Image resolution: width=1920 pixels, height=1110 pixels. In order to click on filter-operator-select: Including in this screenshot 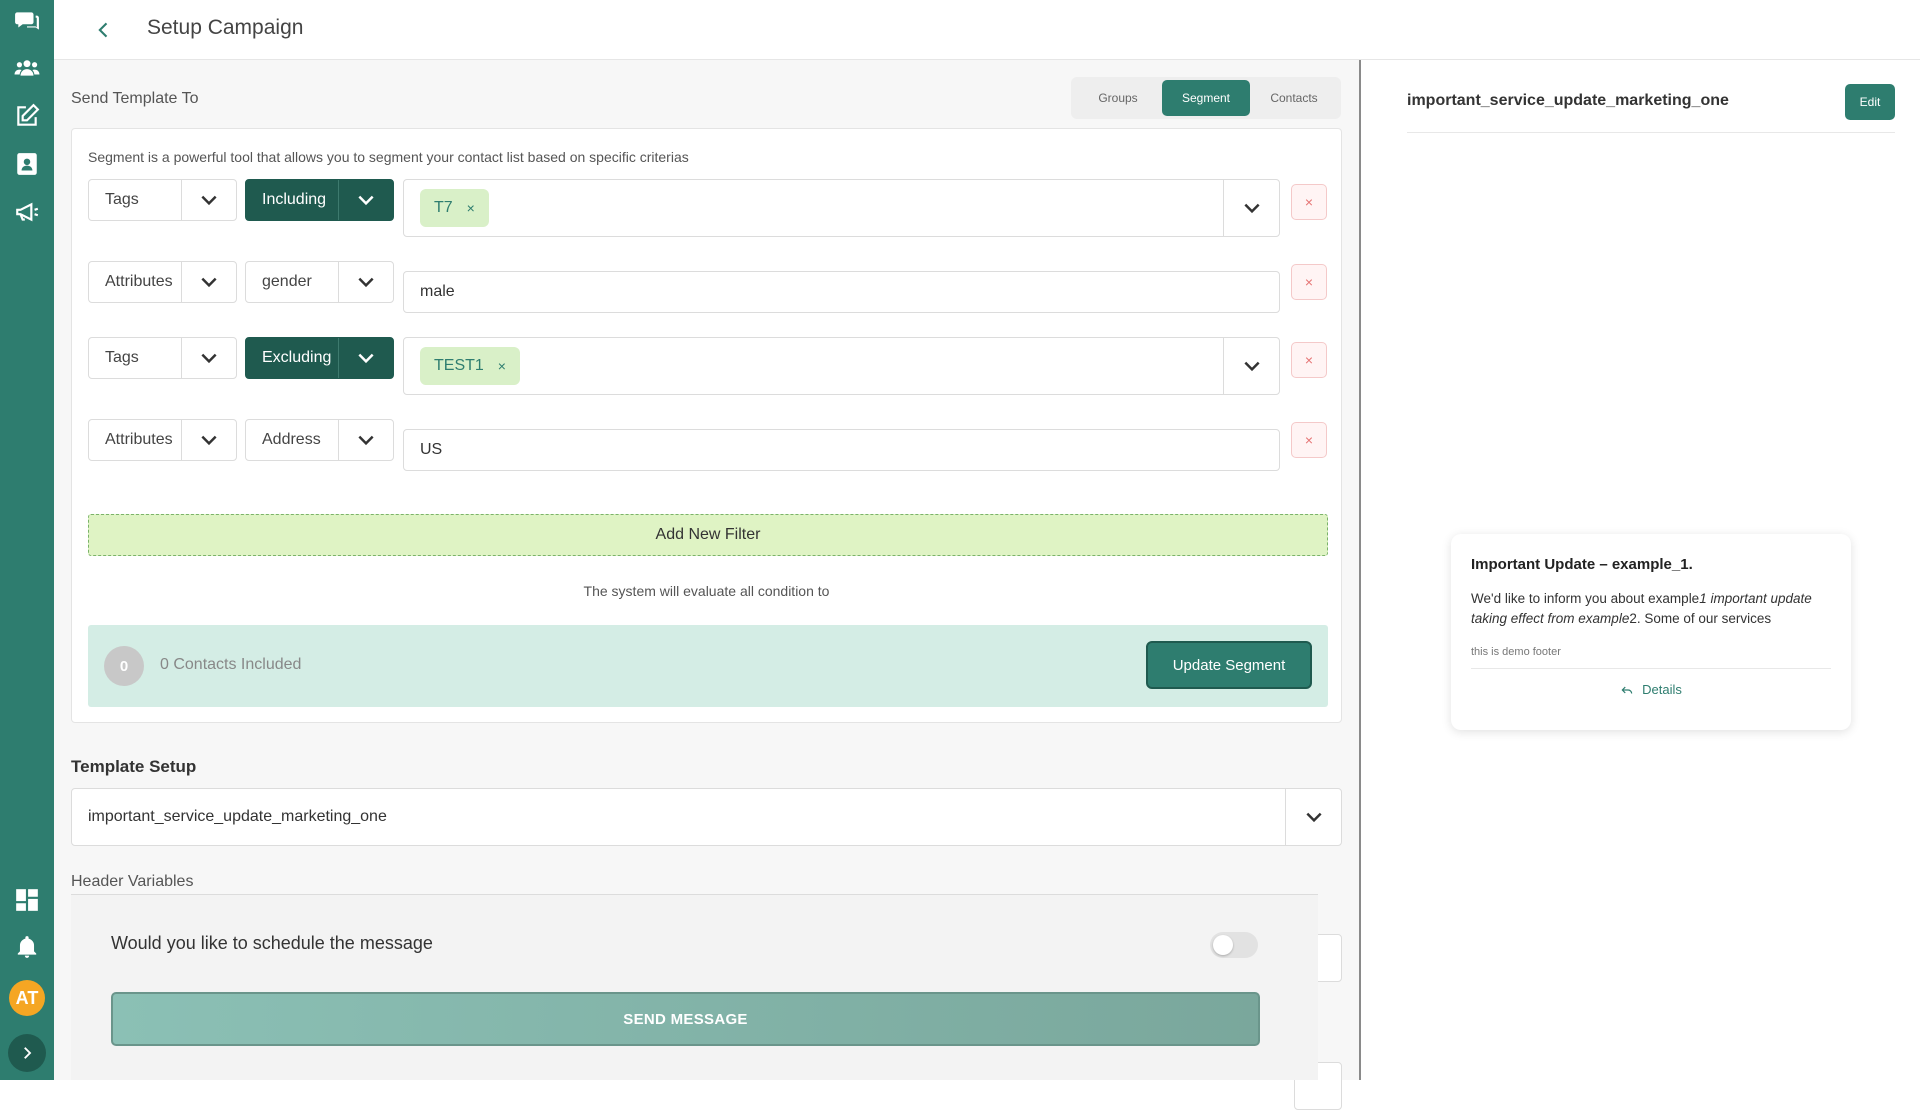, I will do `click(319, 200)`.